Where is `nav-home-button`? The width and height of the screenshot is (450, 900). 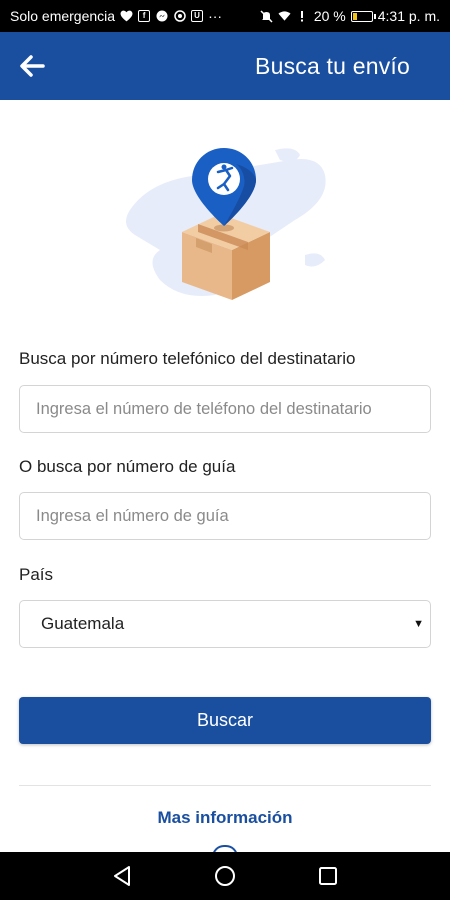
nav-home-button is located at coordinates (225, 876).